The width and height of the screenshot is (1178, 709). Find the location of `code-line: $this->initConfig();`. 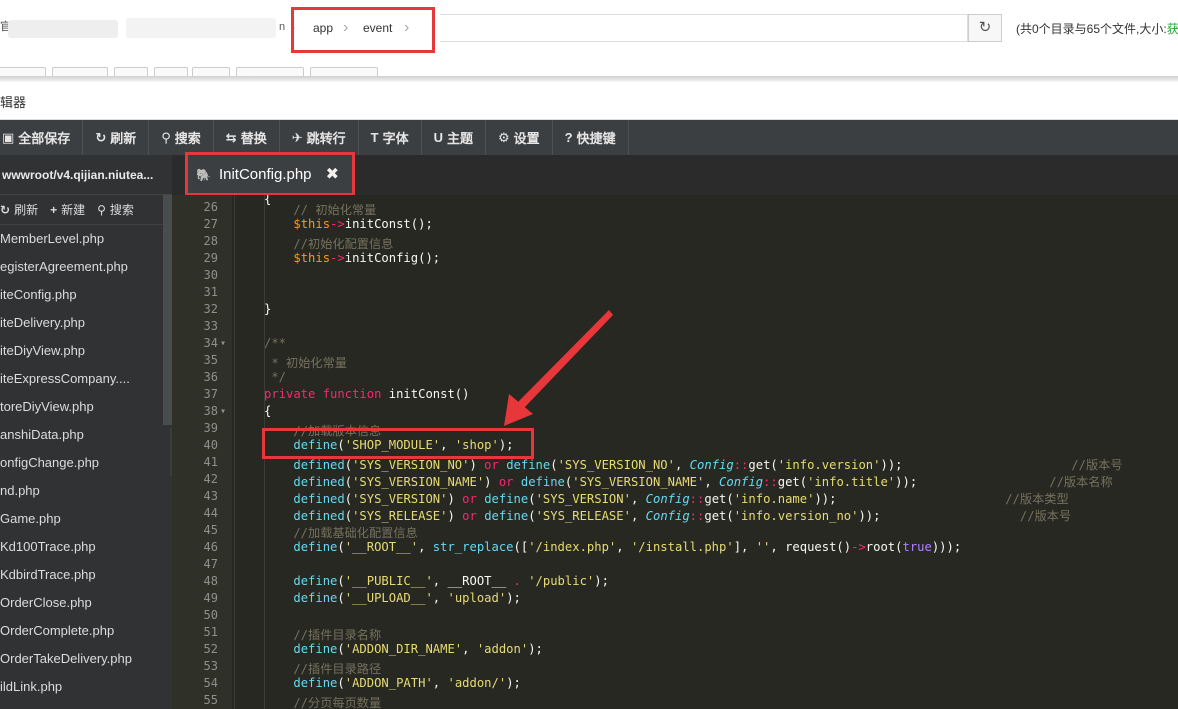

code-line: $this->initConfig(); is located at coordinates (367, 258).